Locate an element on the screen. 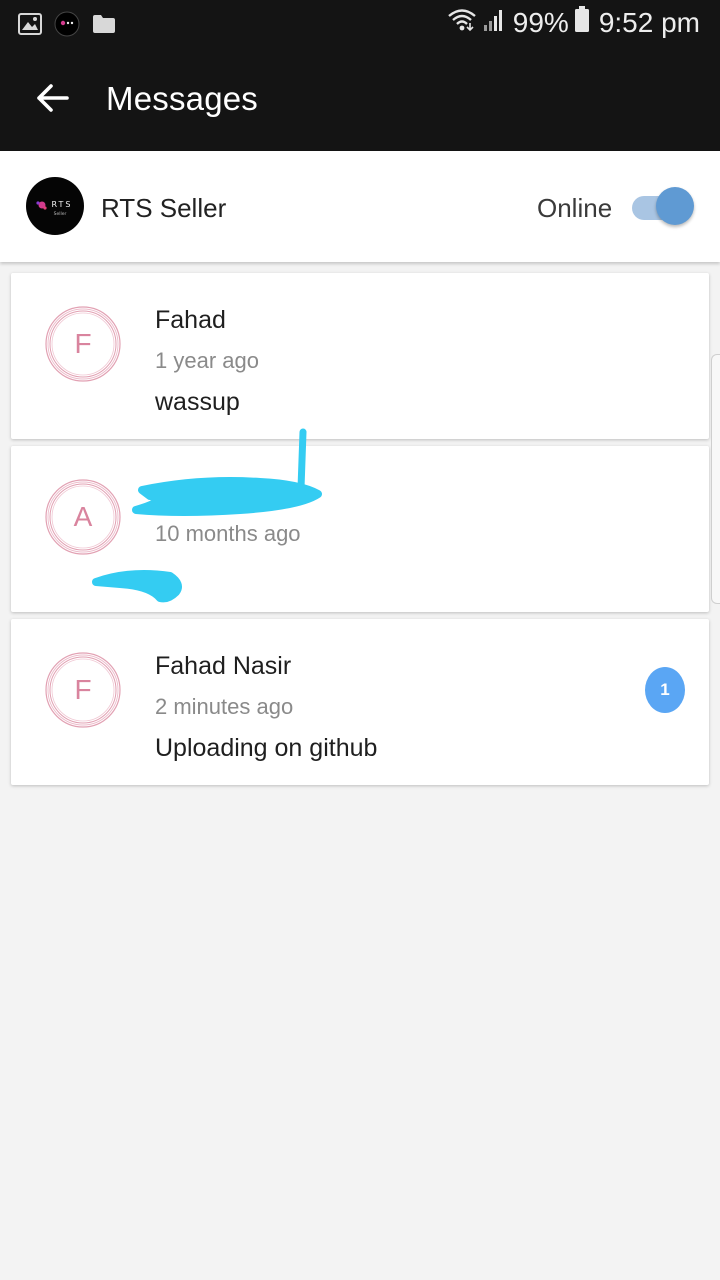 This screenshot has width=720, height=1280. last-message: wassup is located at coordinates (197, 402).